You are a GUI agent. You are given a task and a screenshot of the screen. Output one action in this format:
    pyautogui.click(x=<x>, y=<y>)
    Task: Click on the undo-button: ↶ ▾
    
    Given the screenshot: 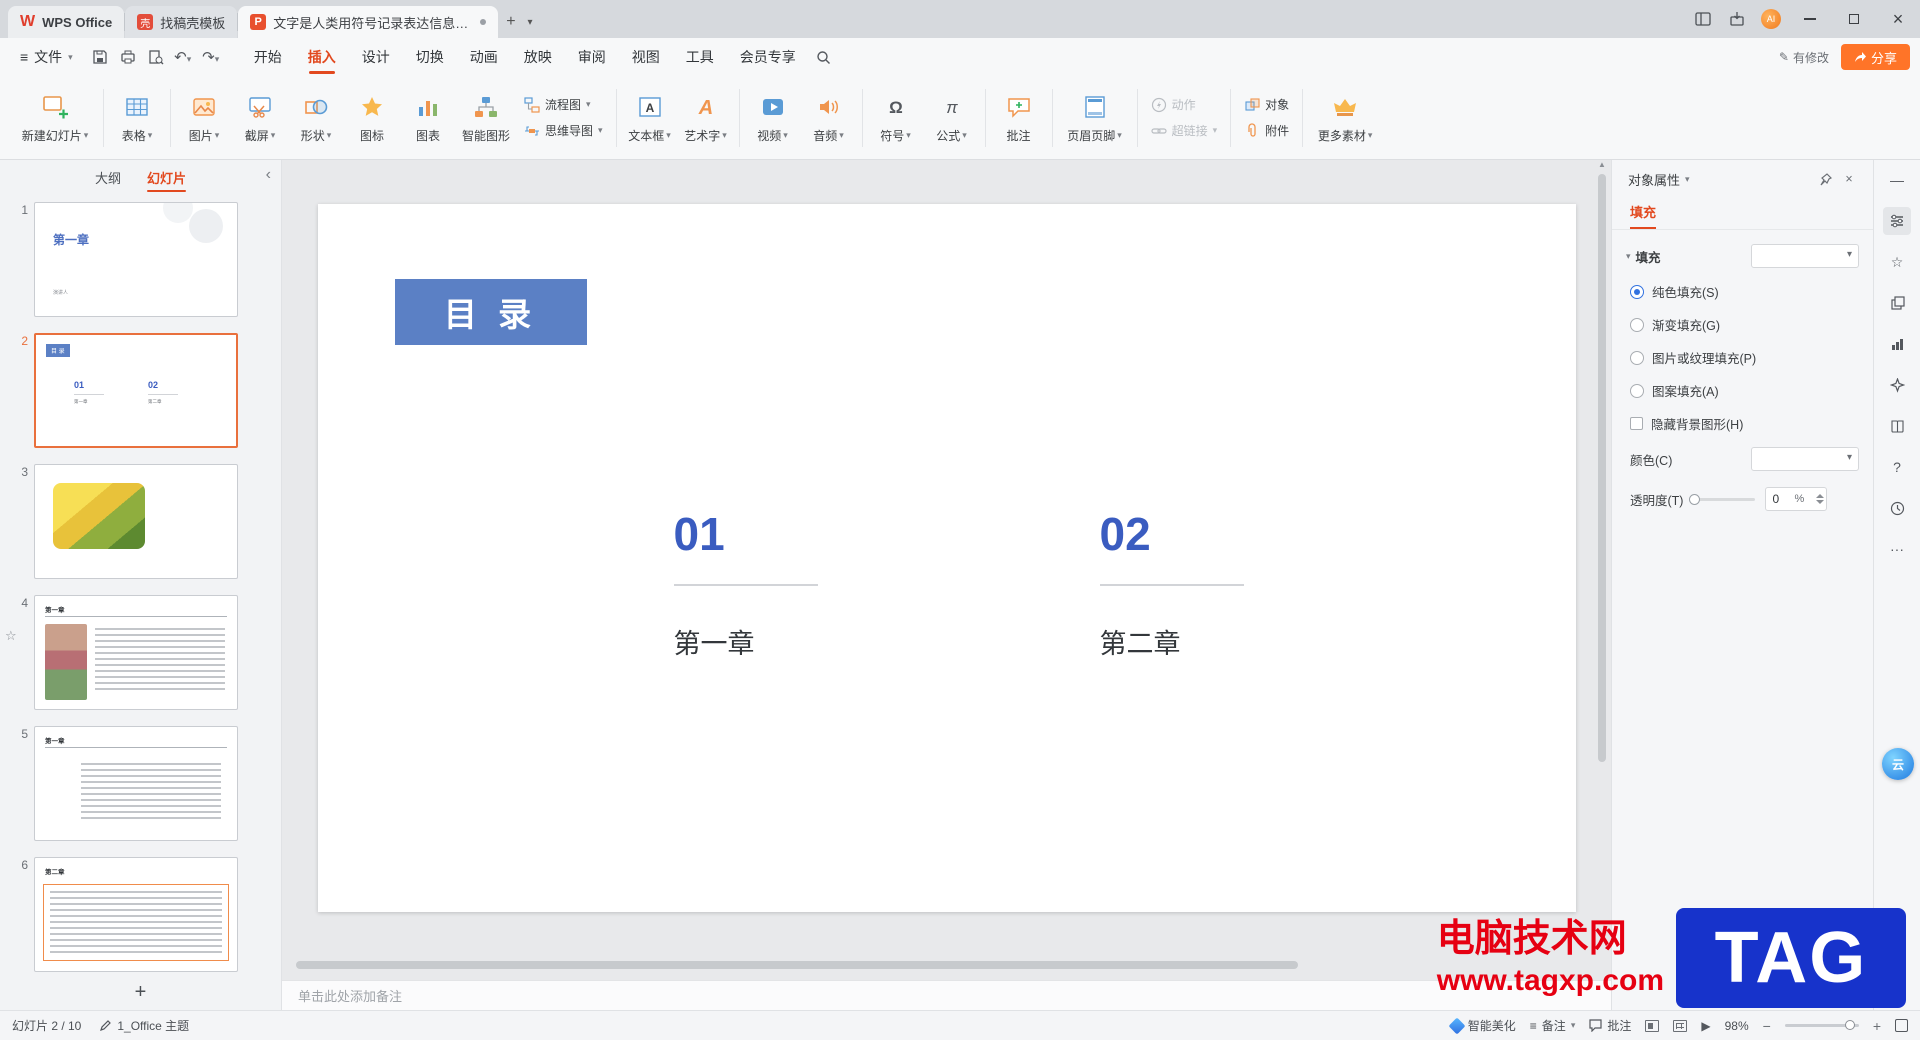 What is the action you would take?
    pyautogui.click(x=184, y=57)
    